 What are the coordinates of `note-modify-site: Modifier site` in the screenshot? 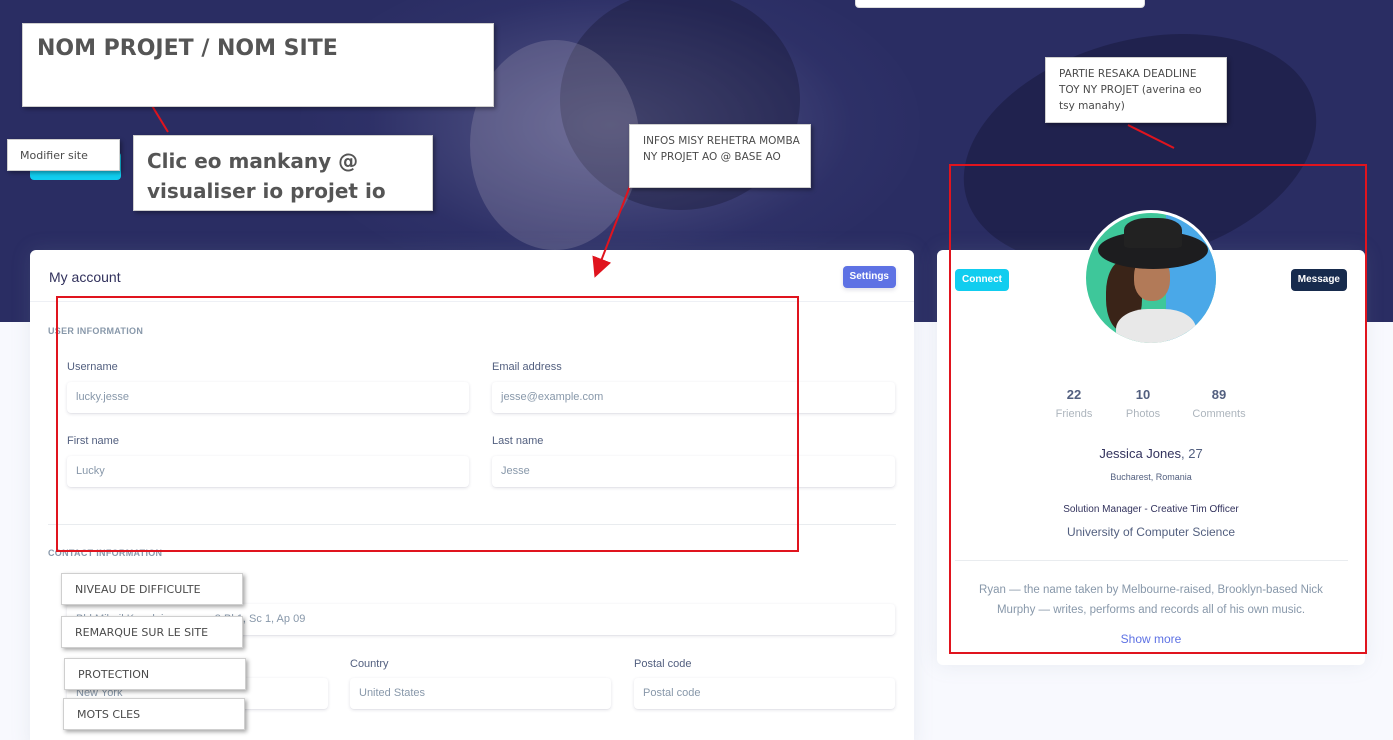 It's located at (63, 155).